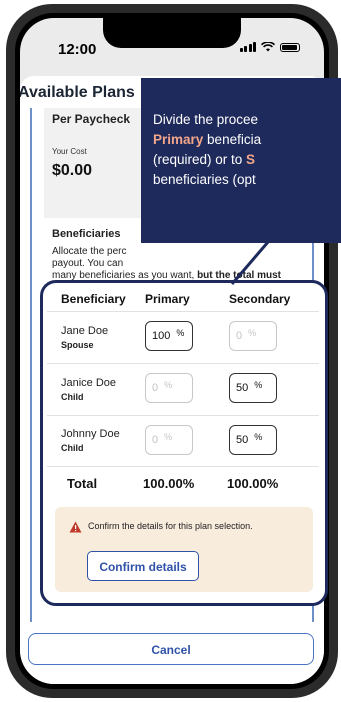  What do you see at coordinates (178, 139) in the screenshot?
I see `tooltip-primary-word: Primary` at bounding box center [178, 139].